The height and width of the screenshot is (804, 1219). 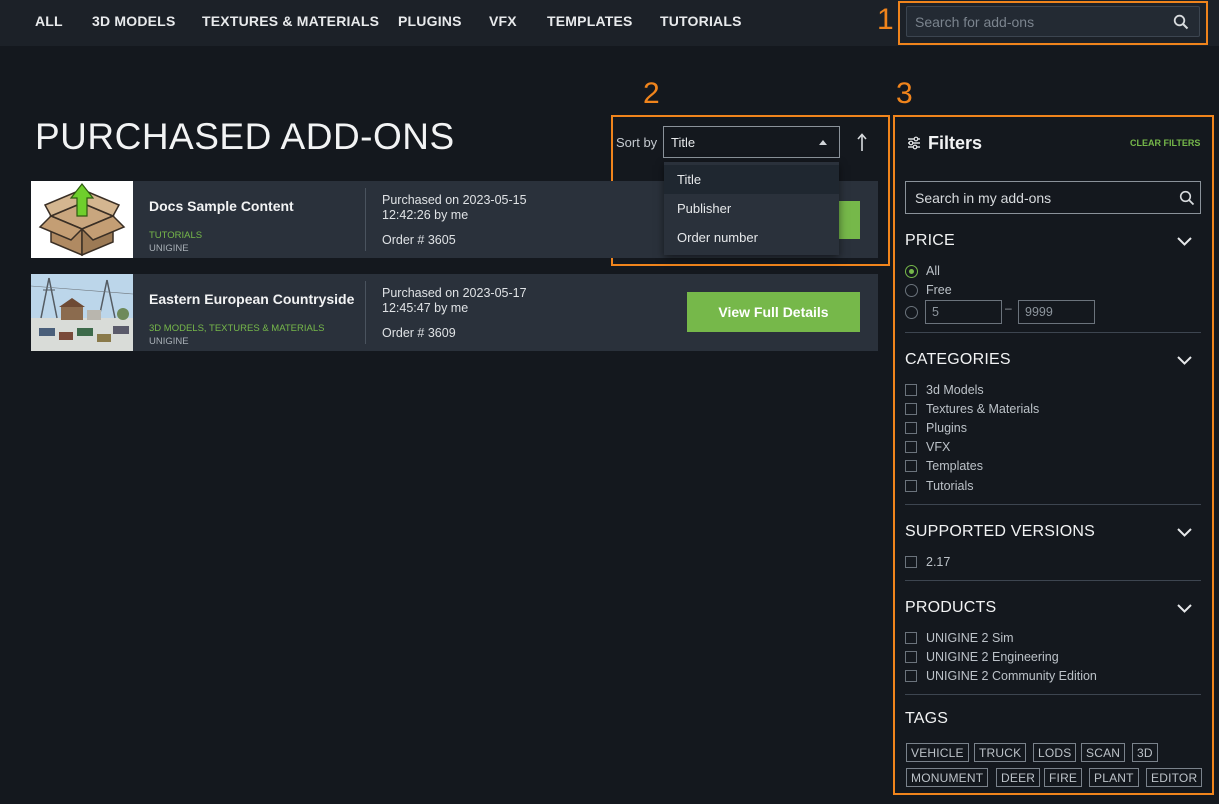 I want to click on addon-category: TUTORIALS, so click(x=175, y=235).